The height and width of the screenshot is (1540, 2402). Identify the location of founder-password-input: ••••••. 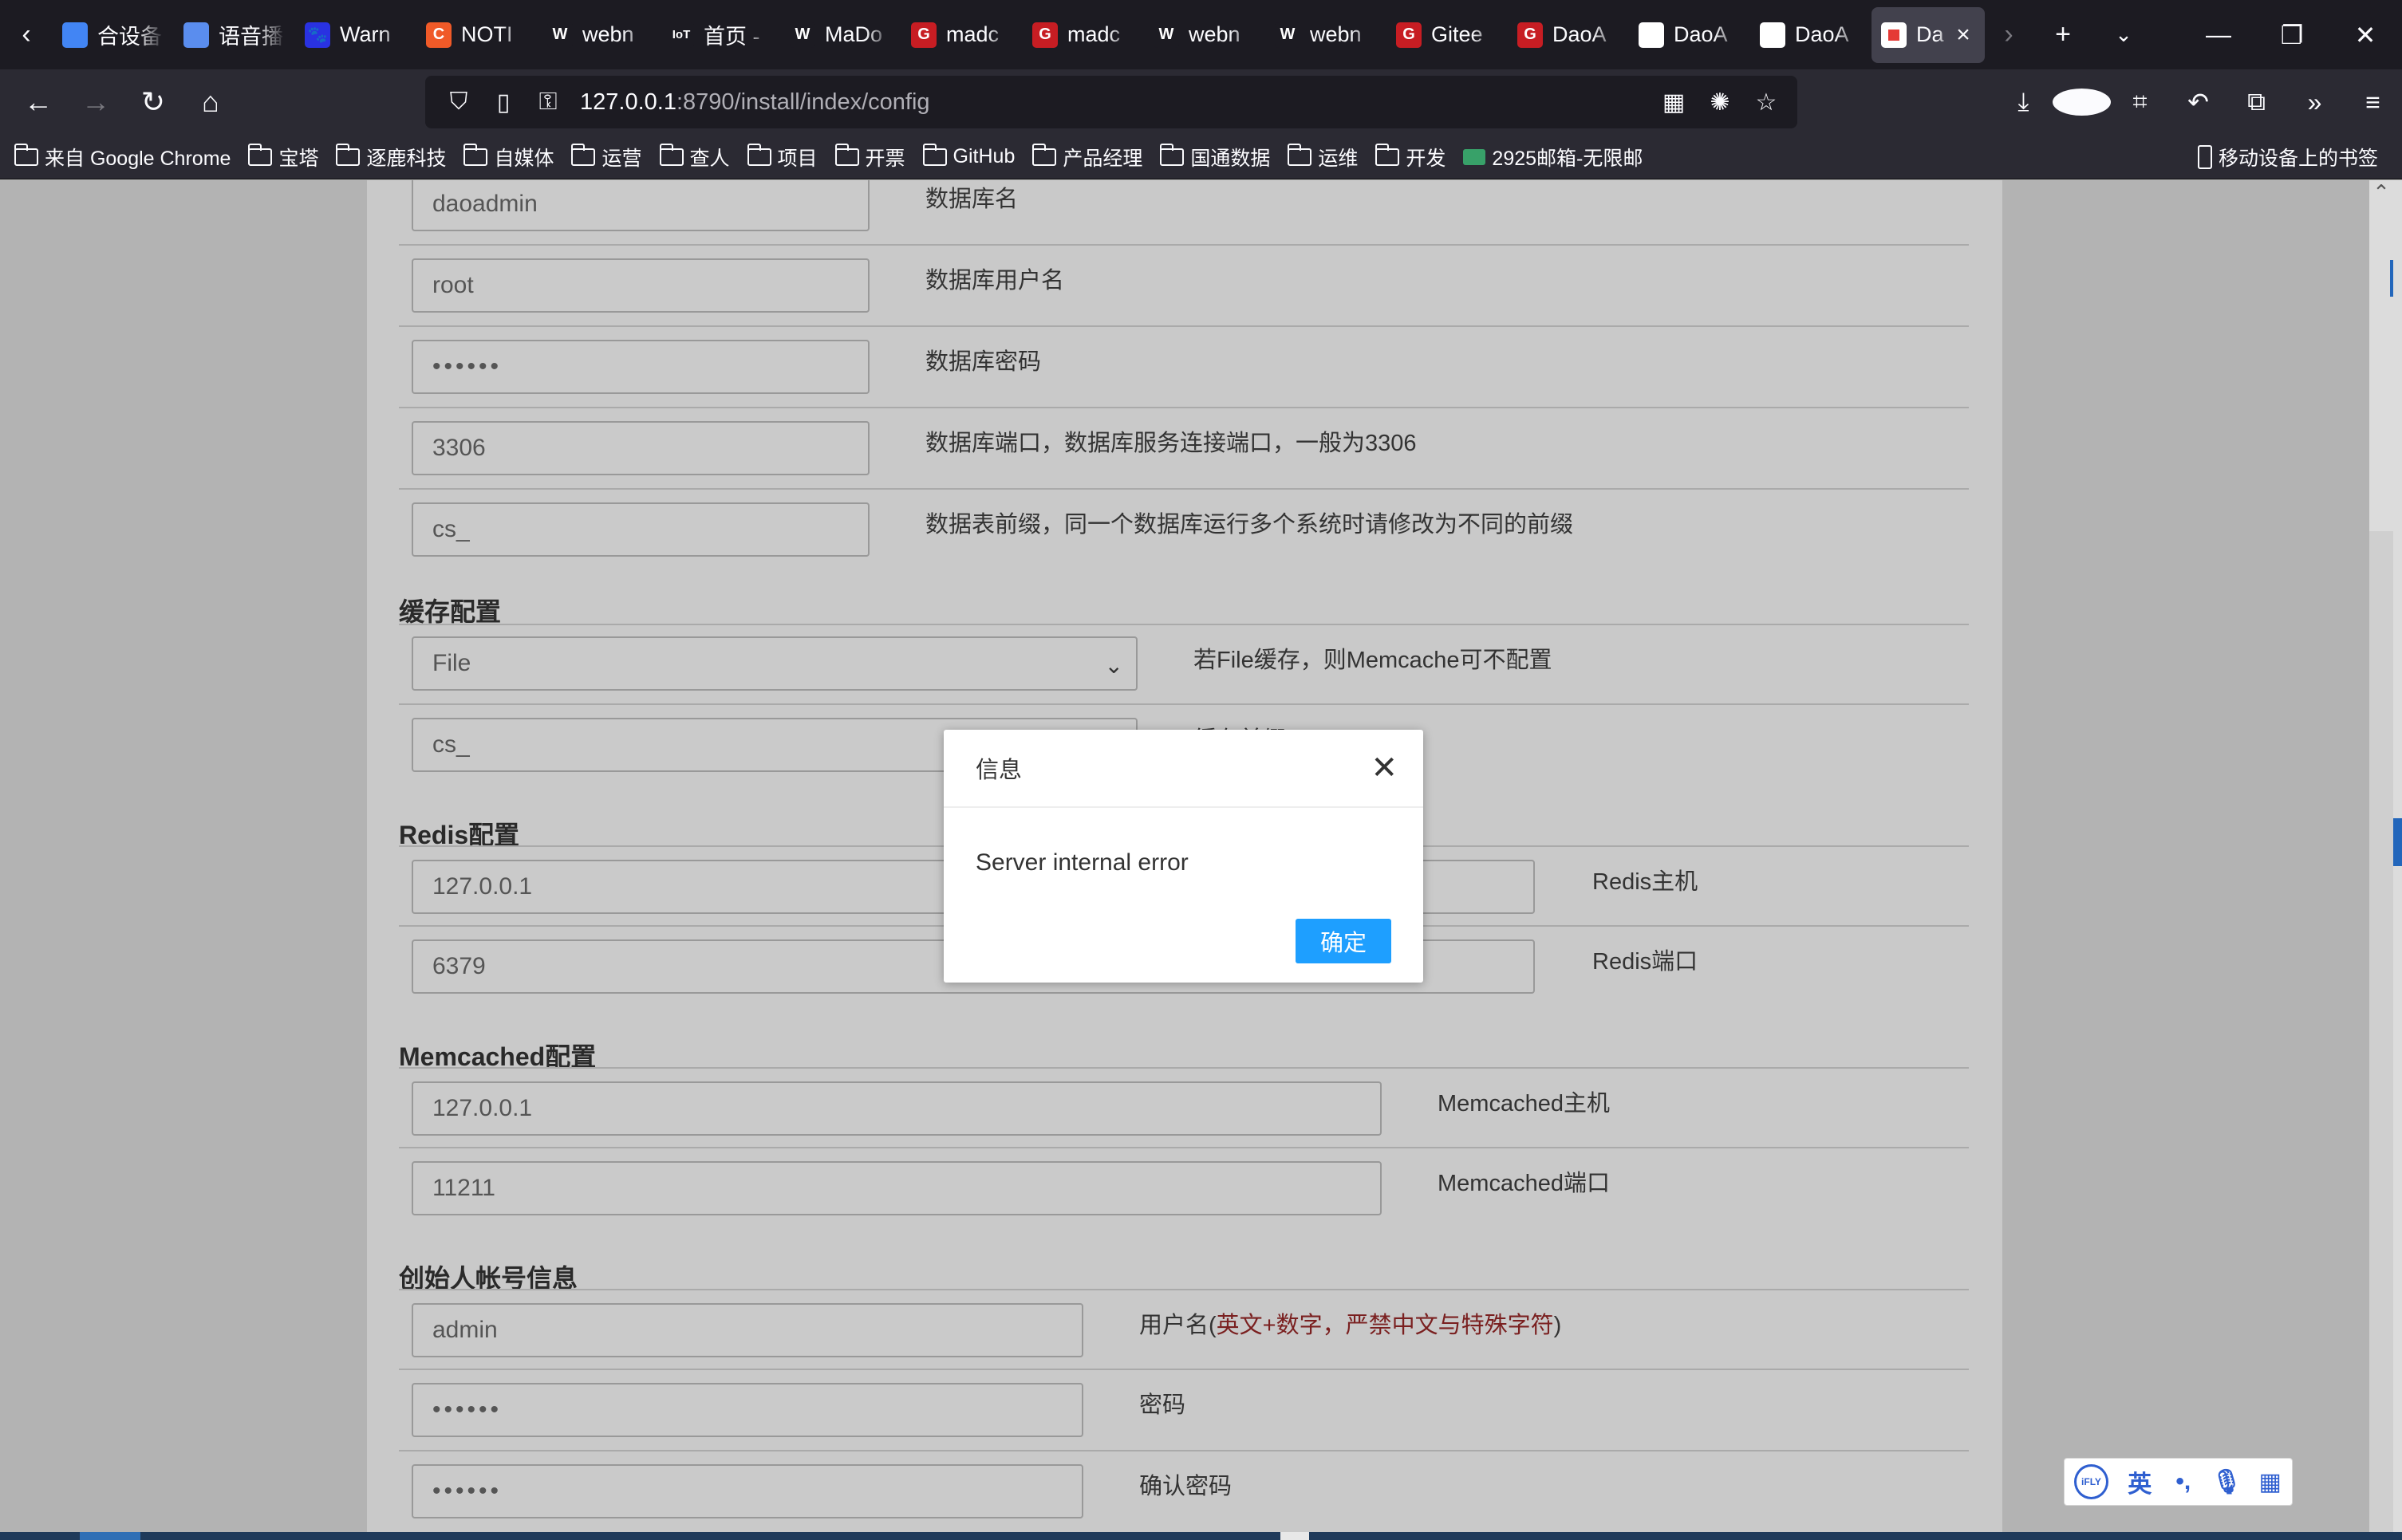
(747, 1410).